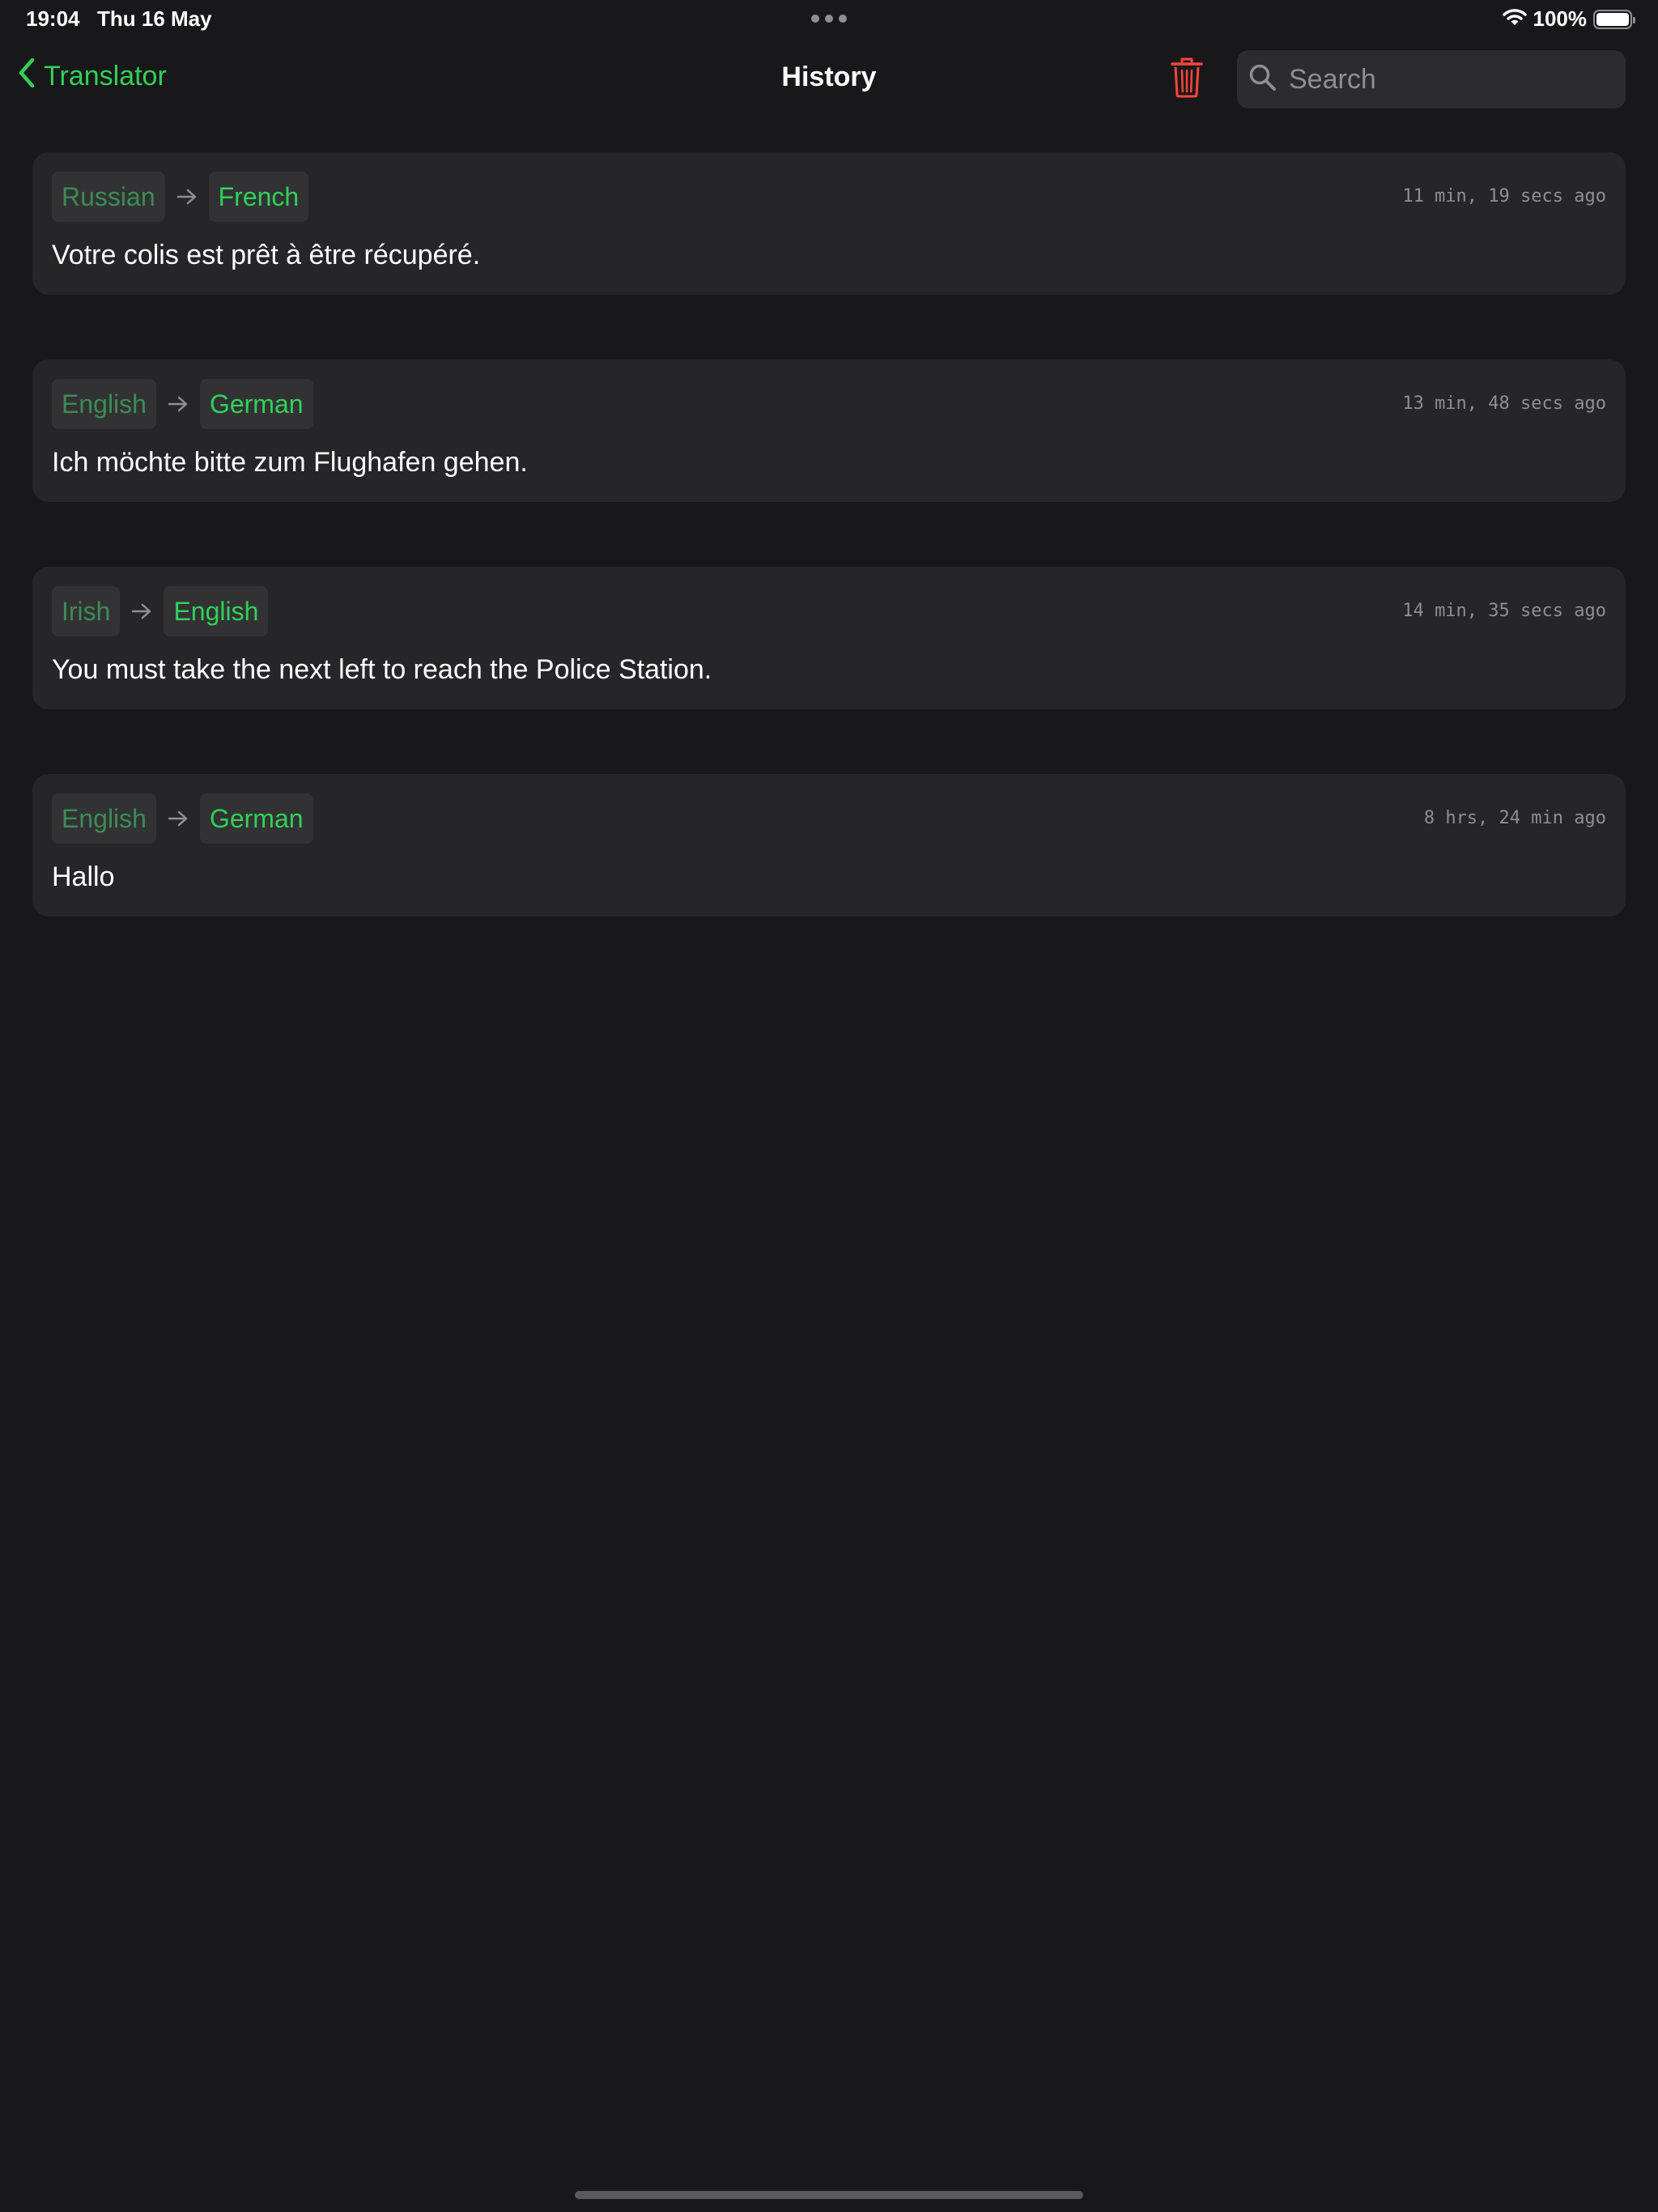 Image resolution: width=1658 pixels, height=2212 pixels. What do you see at coordinates (1560, 19) in the screenshot?
I see `battery-percentage: 100%` at bounding box center [1560, 19].